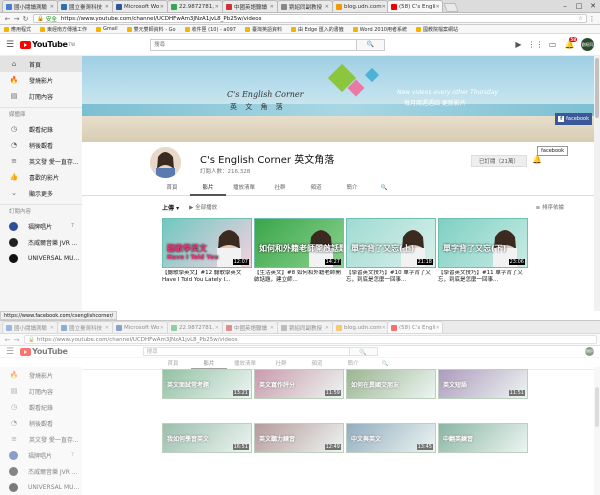 The height and width of the screenshot is (495, 600). Describe the element at coordinates (593, 6) in the screenshot. I see `close-icon: ✕` at that location.